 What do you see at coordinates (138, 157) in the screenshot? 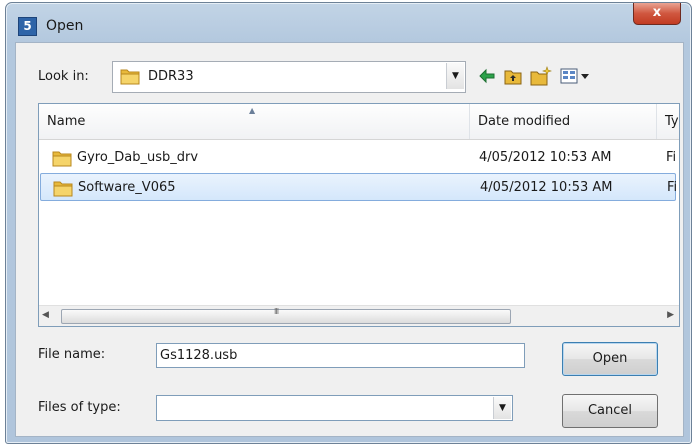
I see `file-name: Gyro_Dab_usb_drv` at bounding box center [138, 157].